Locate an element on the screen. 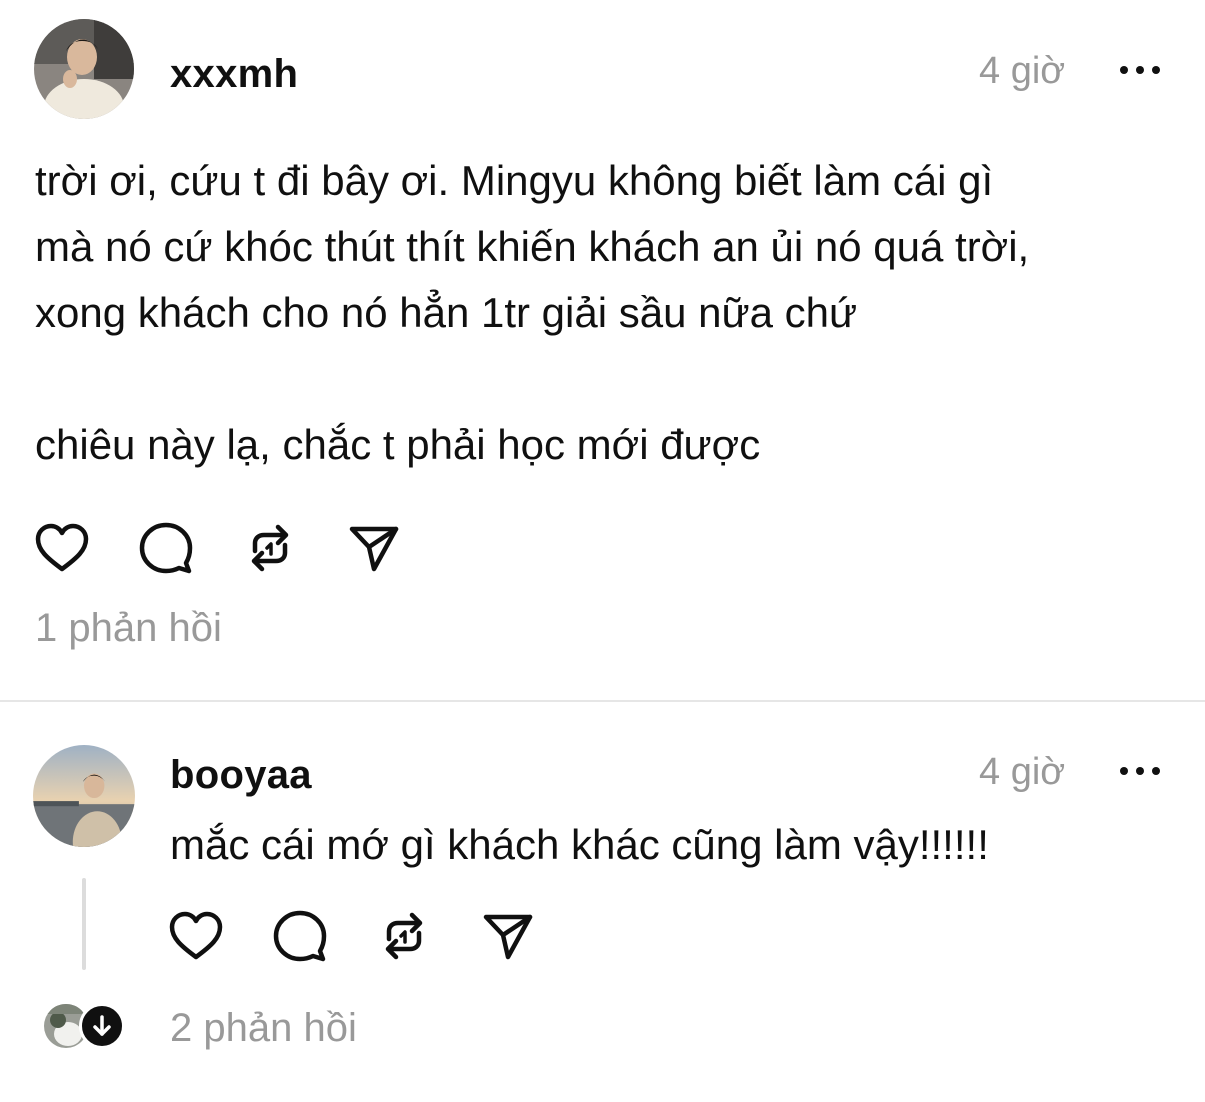 The width and height of the screenshot is (1205, 1102). reply-action-bar is located at coordinates (352, 936).